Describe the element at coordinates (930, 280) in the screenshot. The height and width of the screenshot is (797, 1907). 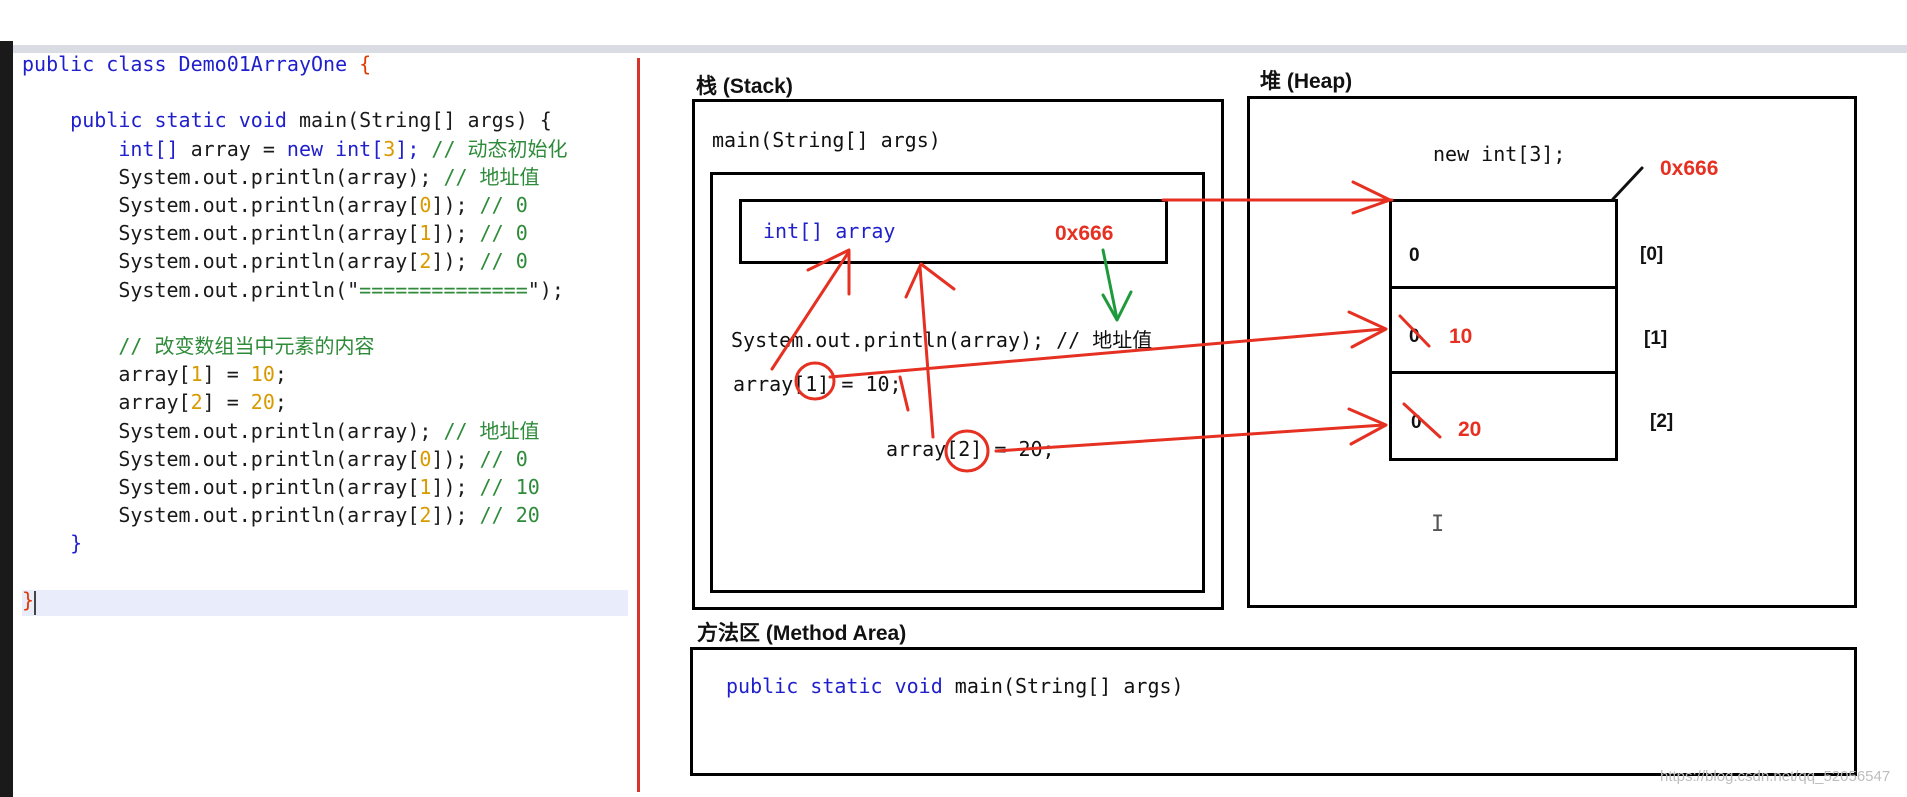
I see `arrow-index2-head` at that location.